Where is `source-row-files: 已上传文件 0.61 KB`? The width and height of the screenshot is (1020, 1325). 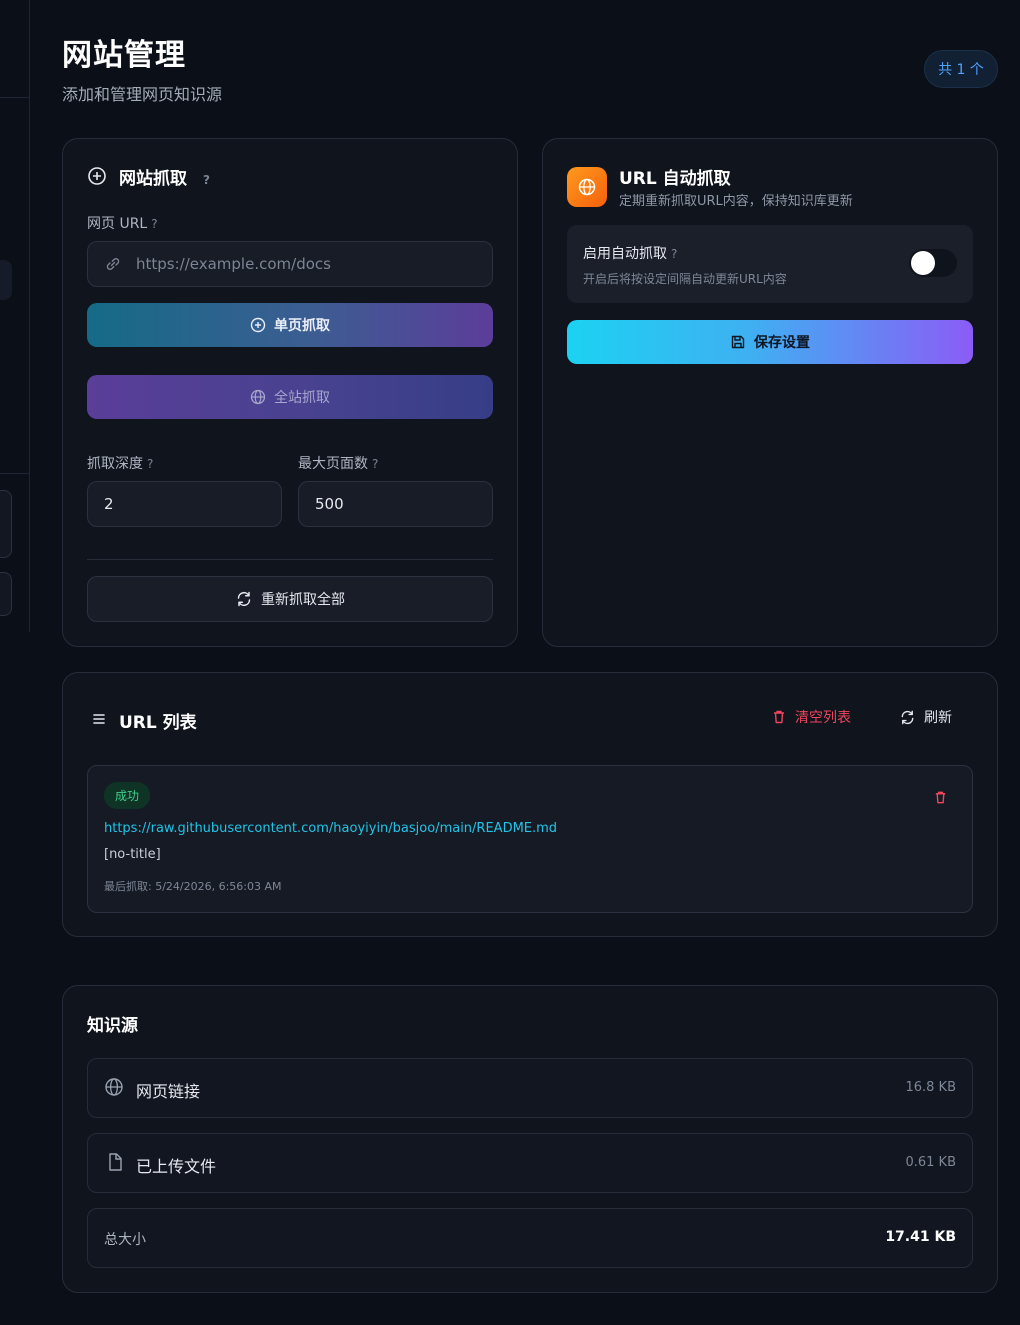 source-row-files: 已上传文件 0.61 KB is located at coordinates (530, 1163).